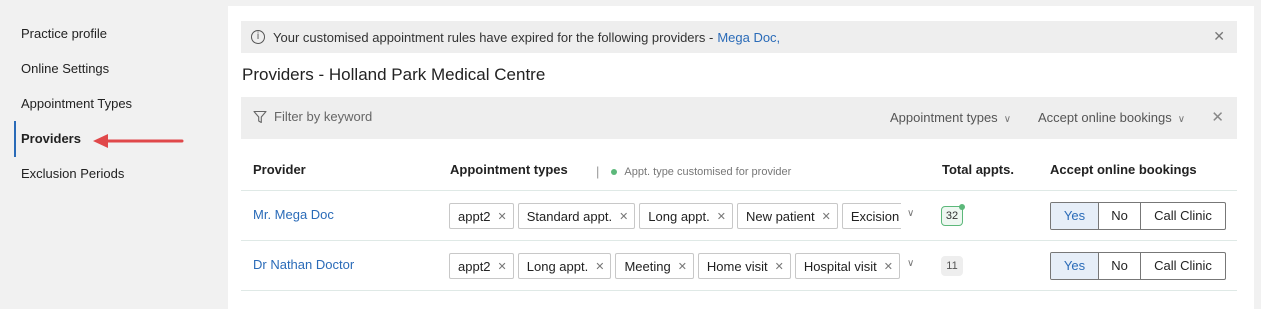 The image size is (1261, 309). I want to click on total-appts-value: 11, so click(952, 266).